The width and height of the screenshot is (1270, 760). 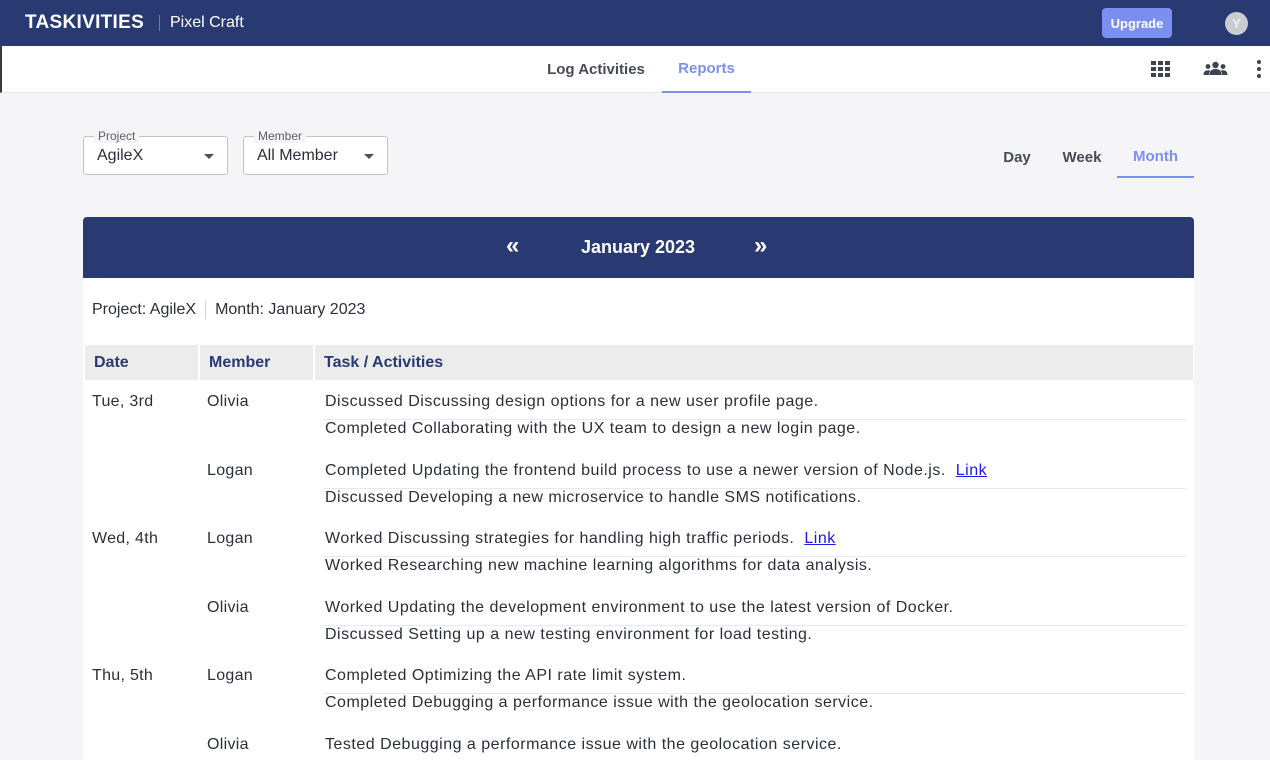 What do you see at coordinates (280, 136) in the screenshot?
I see `member-select-label: Member` at bounding box center [280, 136].